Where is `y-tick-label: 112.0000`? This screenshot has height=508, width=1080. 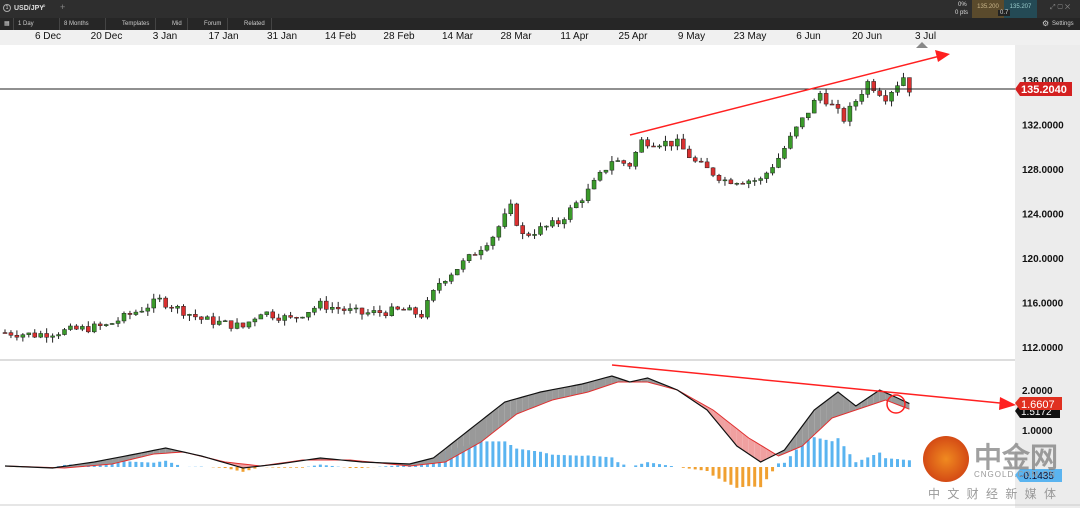 y-tick-label: 112.0000 is located at coordinates (1043, 348).